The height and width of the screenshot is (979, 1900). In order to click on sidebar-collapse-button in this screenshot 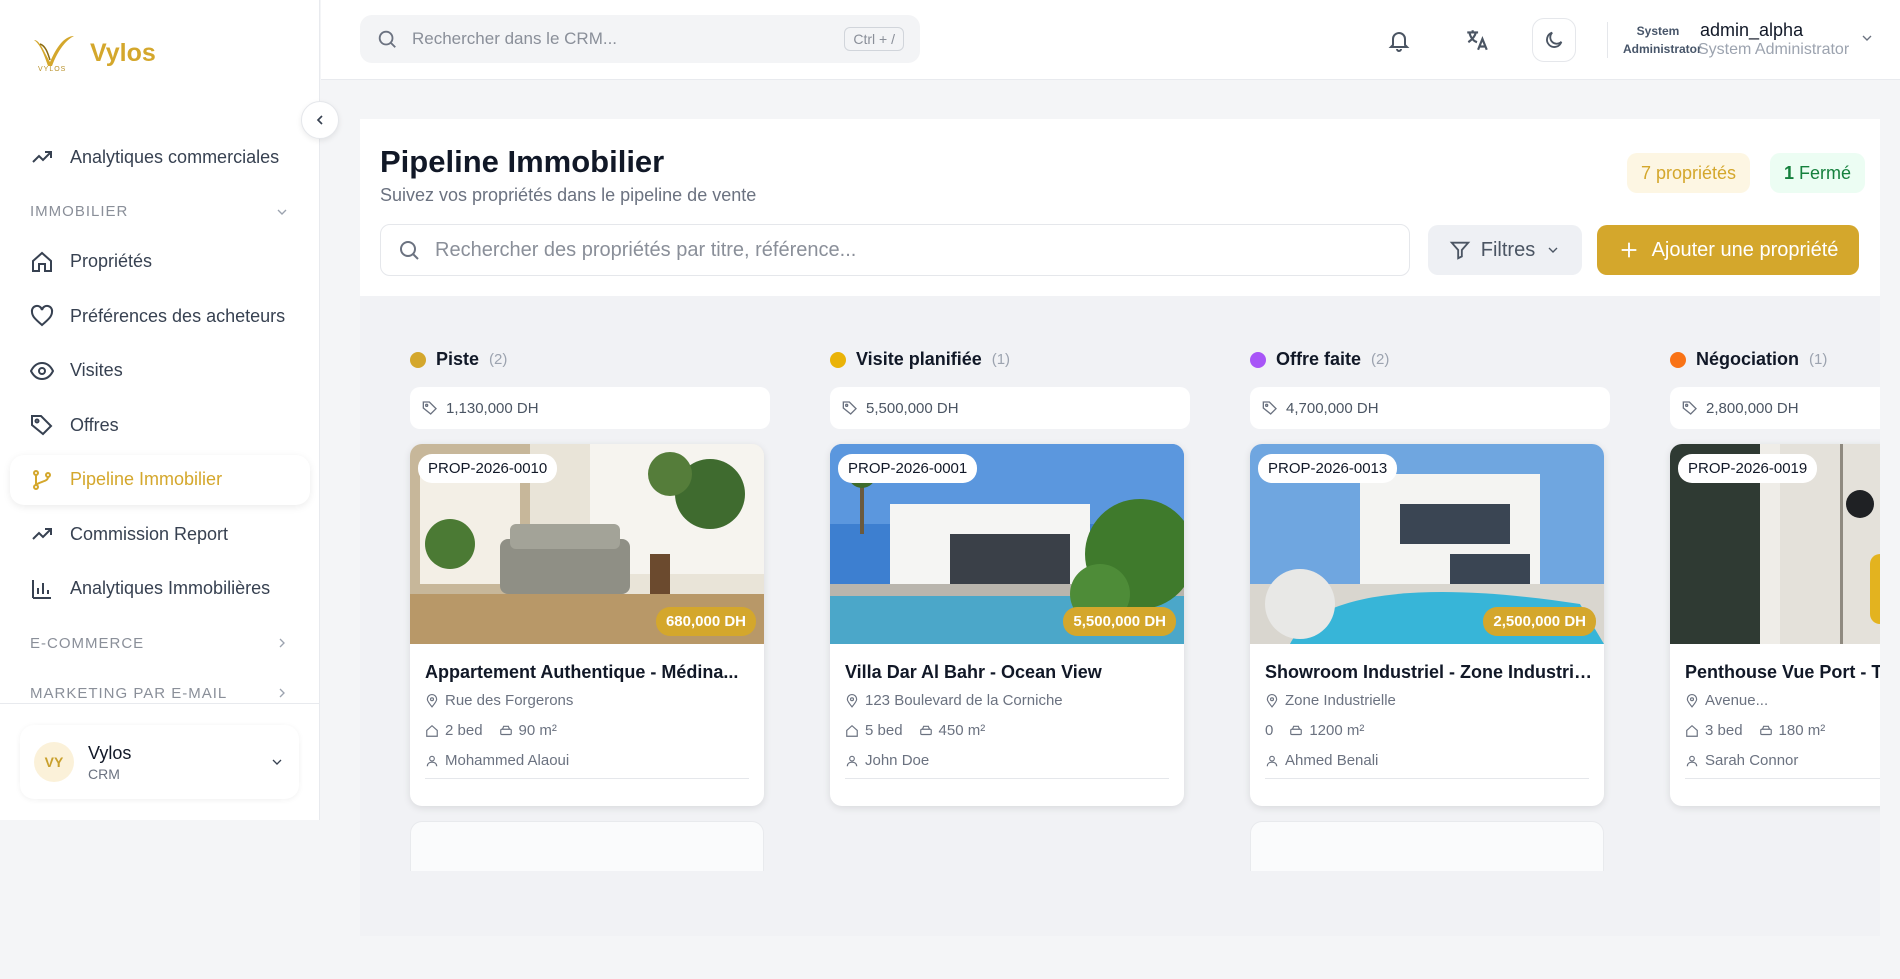, I will do `click(320, 120)`.